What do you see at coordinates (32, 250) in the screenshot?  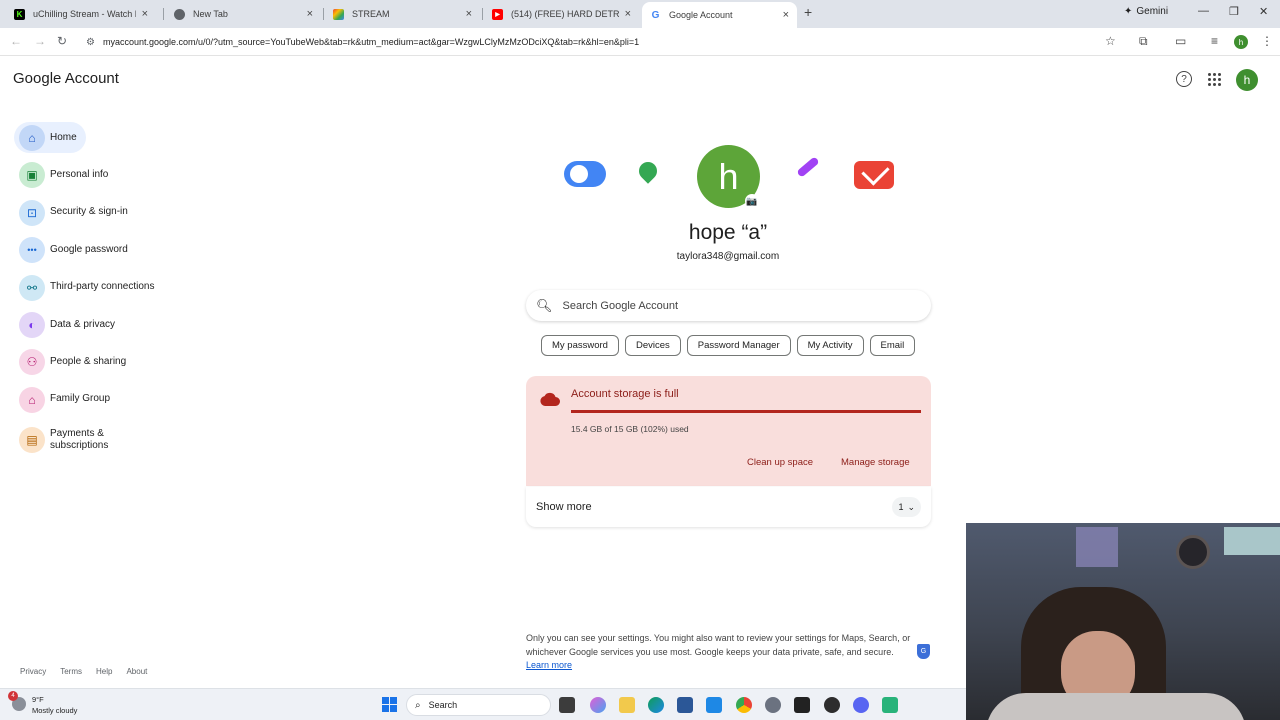 I see `dots-password-icon: •••` at bounding box center [32, 250].